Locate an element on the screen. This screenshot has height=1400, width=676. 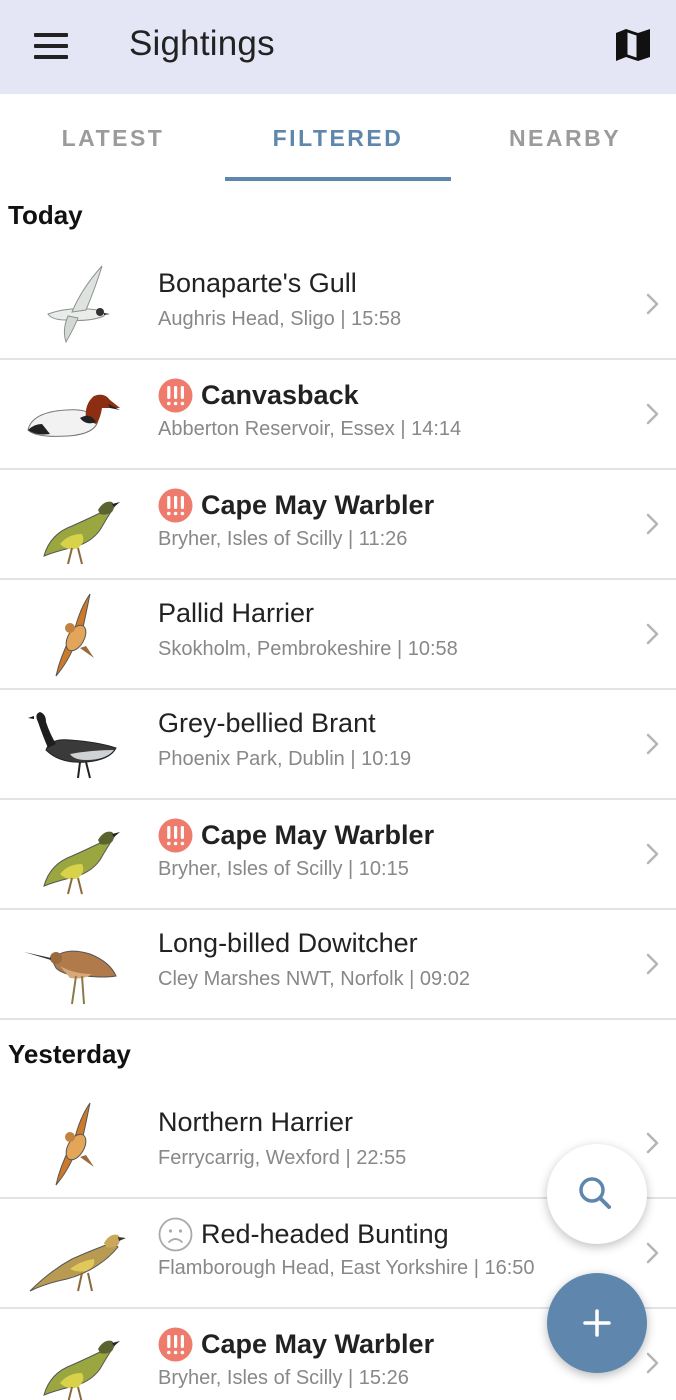
species-name: Long-billed Dowitcher is located at coordinates (288, 943).